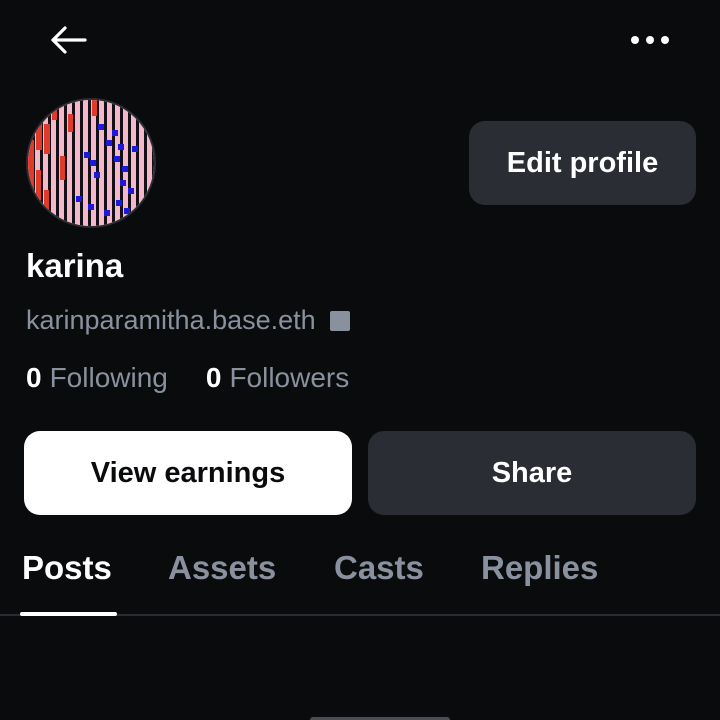  I want to click on badge-icon, so click(339, 321).